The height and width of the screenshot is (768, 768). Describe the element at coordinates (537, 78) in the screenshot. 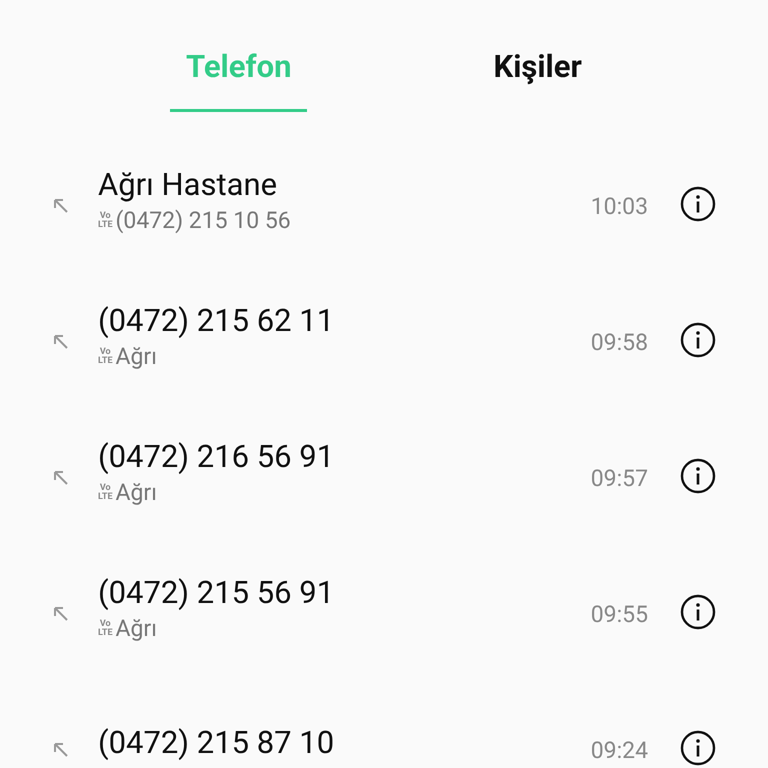

I see `tab: Kişiler` at that location.